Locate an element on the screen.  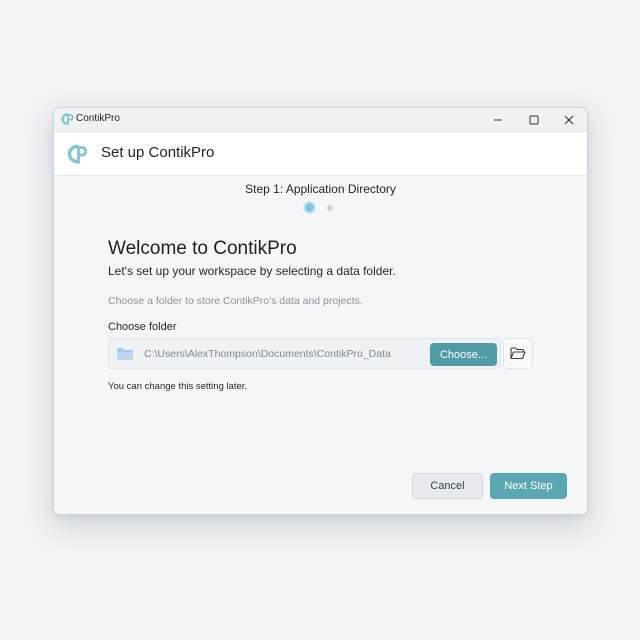
maximize-icon is located at coordinates (534, 119).